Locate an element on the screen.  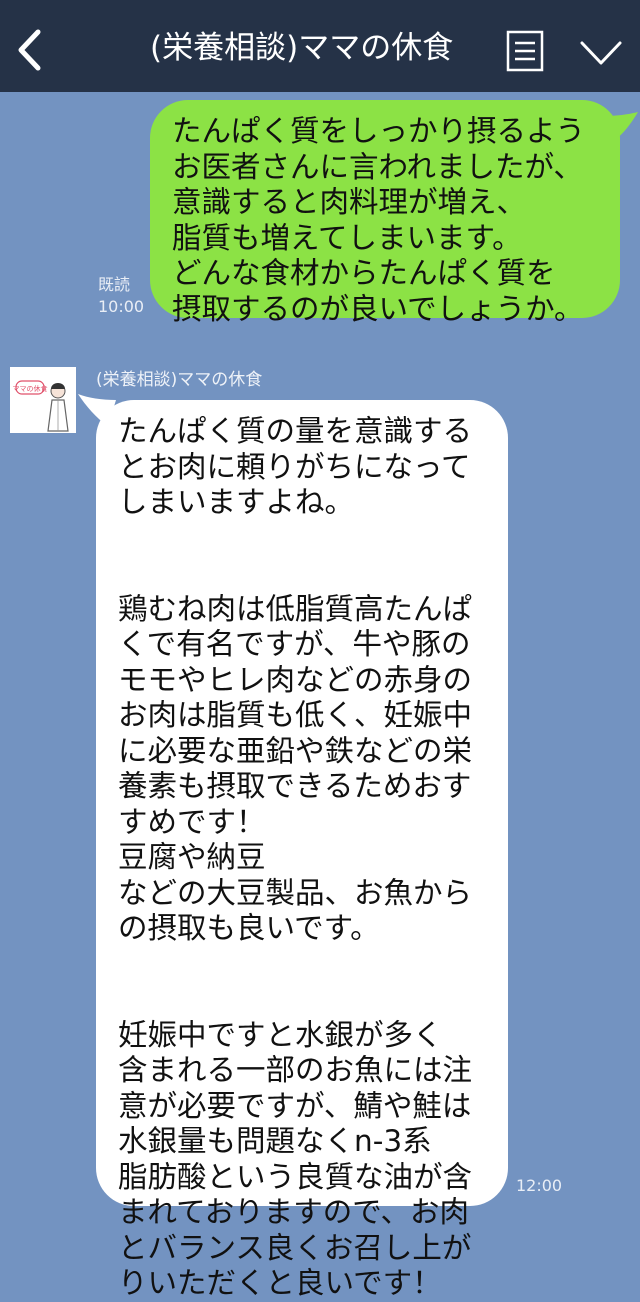
back-icon is located at coordinates (29, 50).